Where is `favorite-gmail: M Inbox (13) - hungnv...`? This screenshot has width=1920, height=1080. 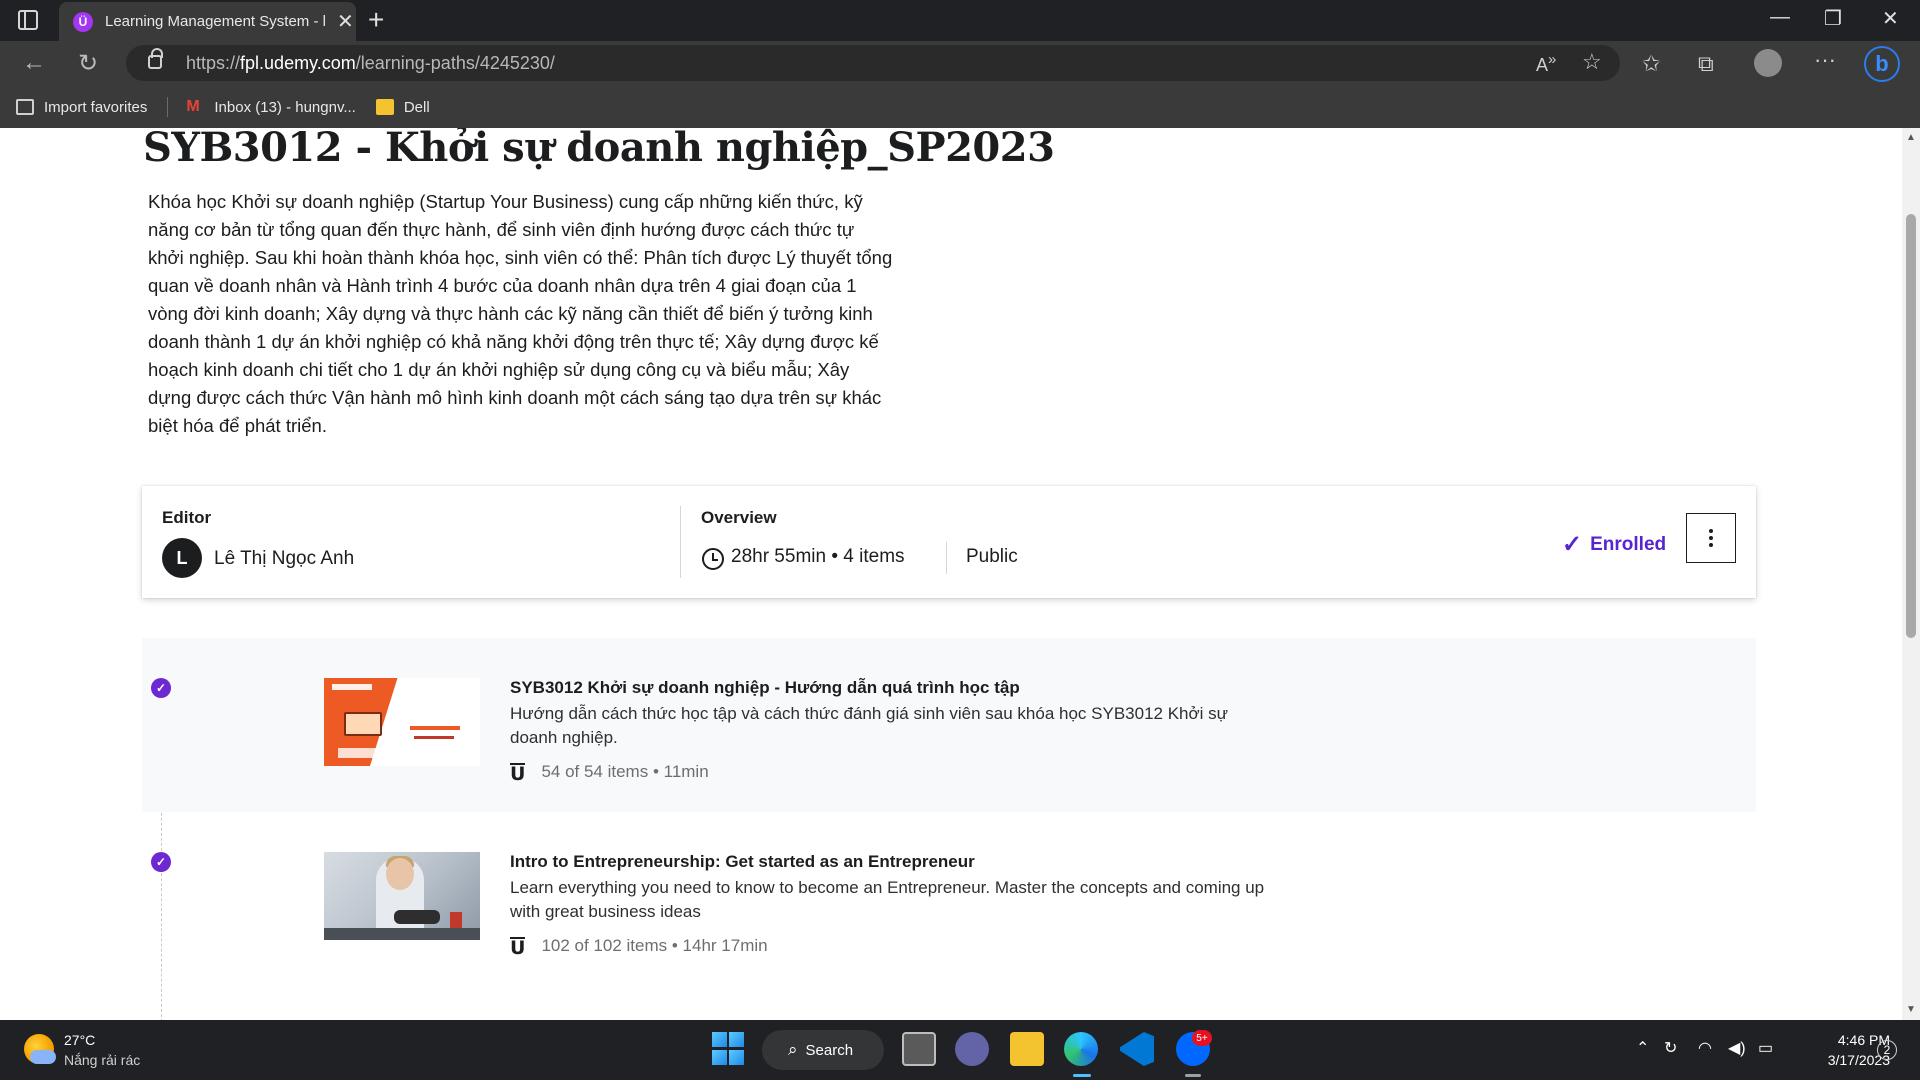
favorite-gmail: M Inbox (13) - hungnv... is located at coordinates (270, 107).